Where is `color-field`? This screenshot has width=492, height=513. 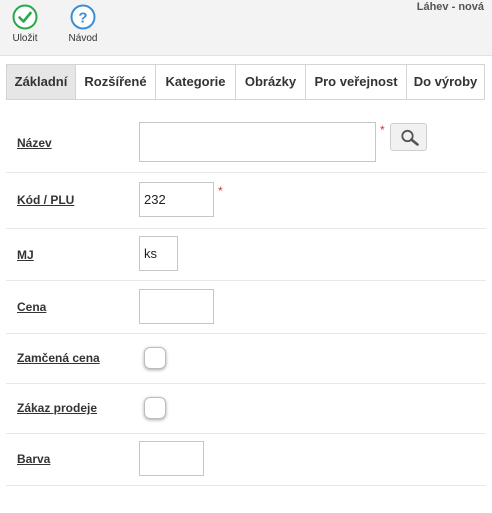
color-field is located at coordinates (171, 458).